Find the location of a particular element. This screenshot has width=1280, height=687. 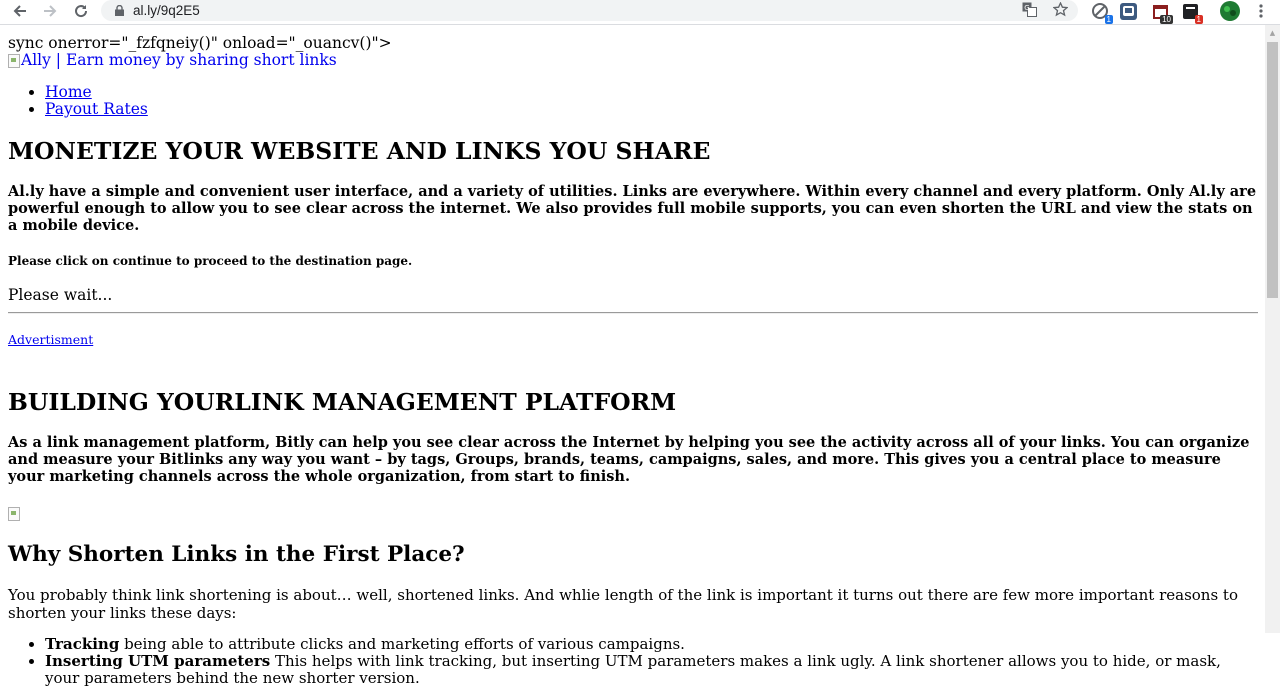

url-text: al.ly/9q2E5 is located at coordinates (166, 10).